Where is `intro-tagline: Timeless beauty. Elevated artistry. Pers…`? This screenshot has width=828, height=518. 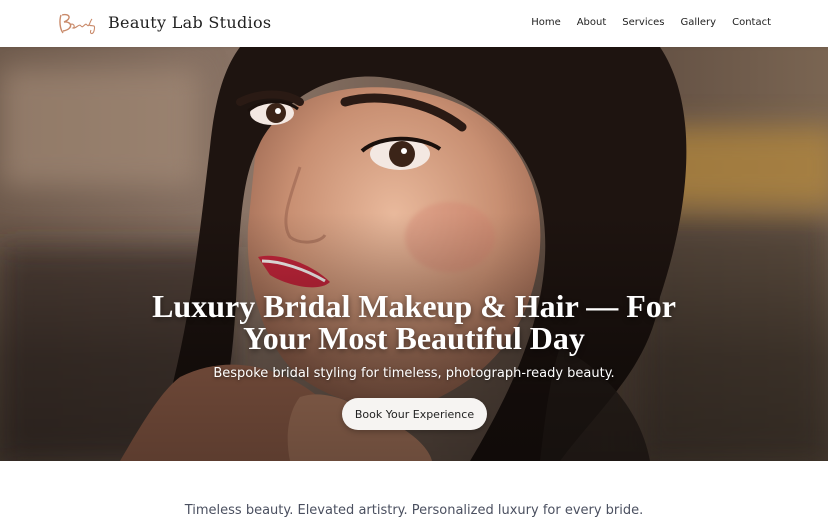
intro-tagline: Timeless beauty. Elevated artistry. Pers… is located at coordinates (414, 510).